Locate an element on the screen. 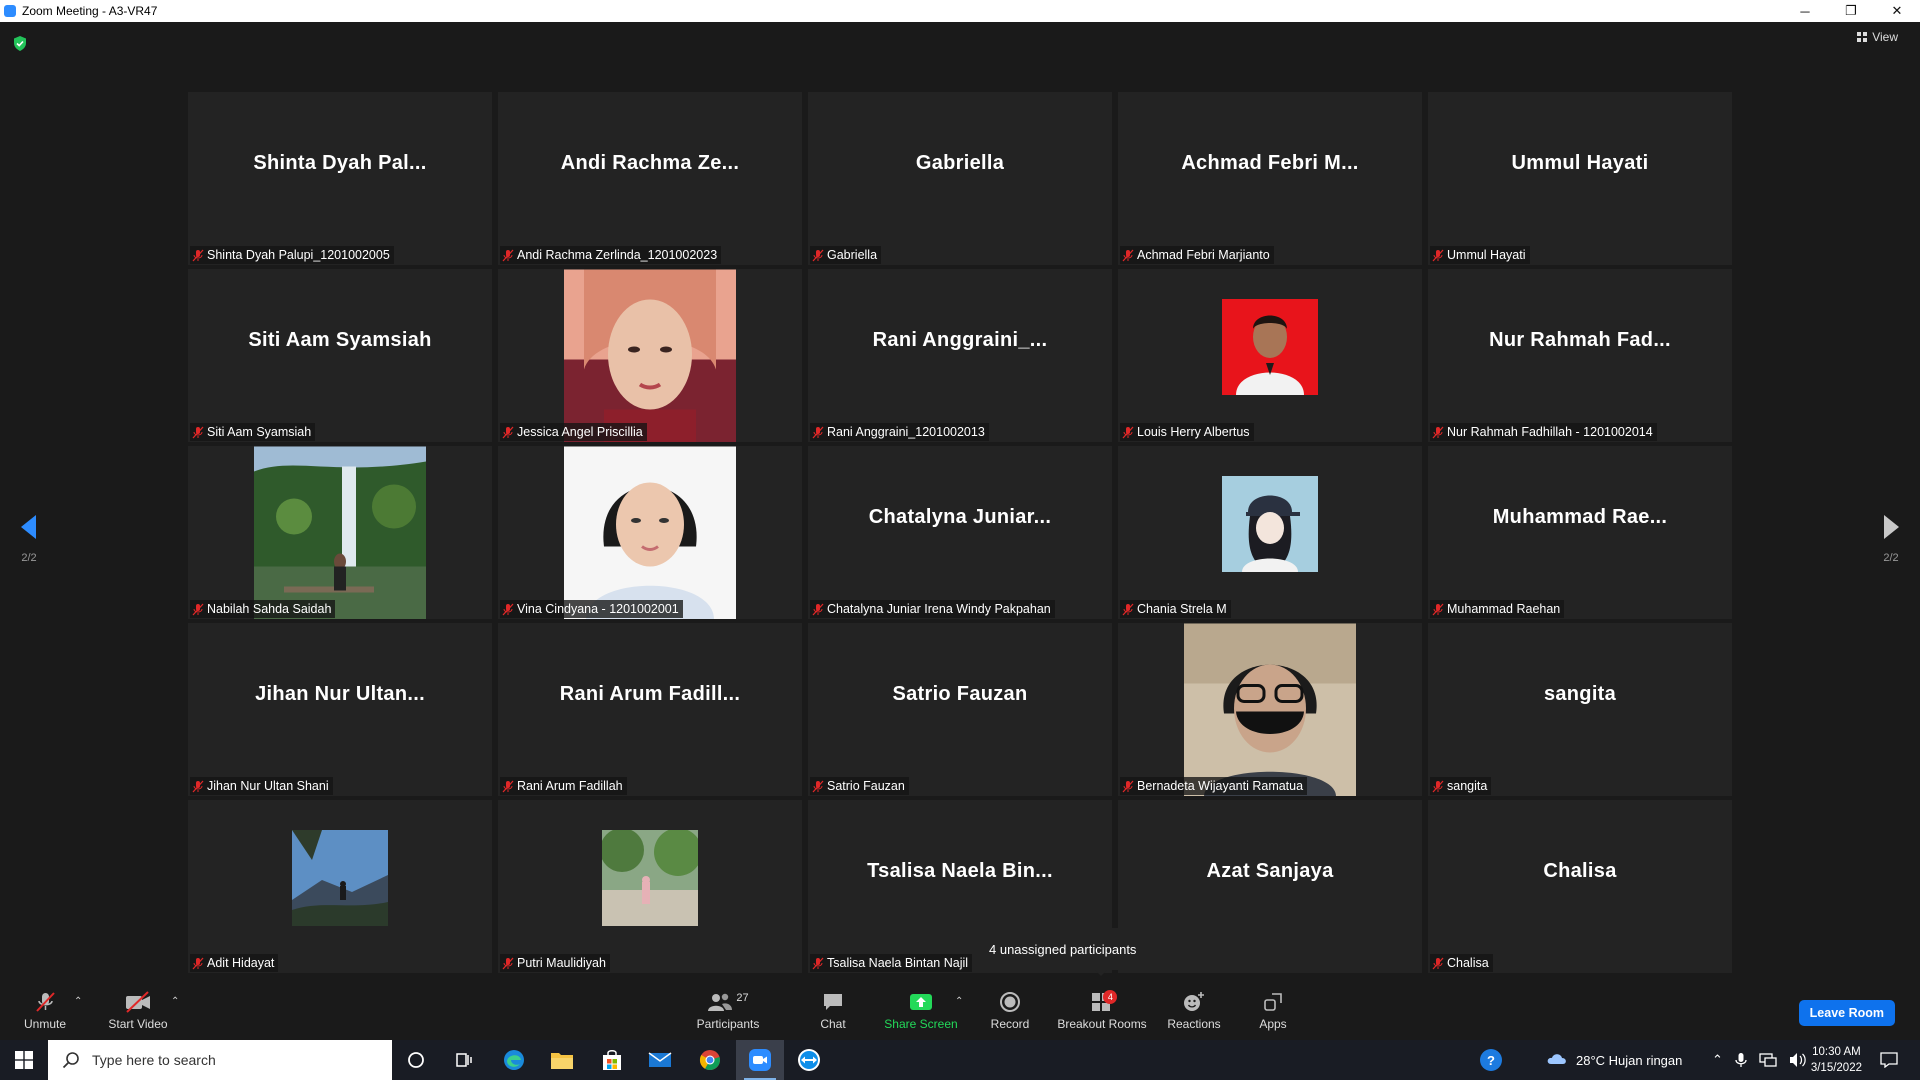 Image resolution: width=1920 pixels, height=1080 pixels. cortana-button is located at coordinates (416, 1060).